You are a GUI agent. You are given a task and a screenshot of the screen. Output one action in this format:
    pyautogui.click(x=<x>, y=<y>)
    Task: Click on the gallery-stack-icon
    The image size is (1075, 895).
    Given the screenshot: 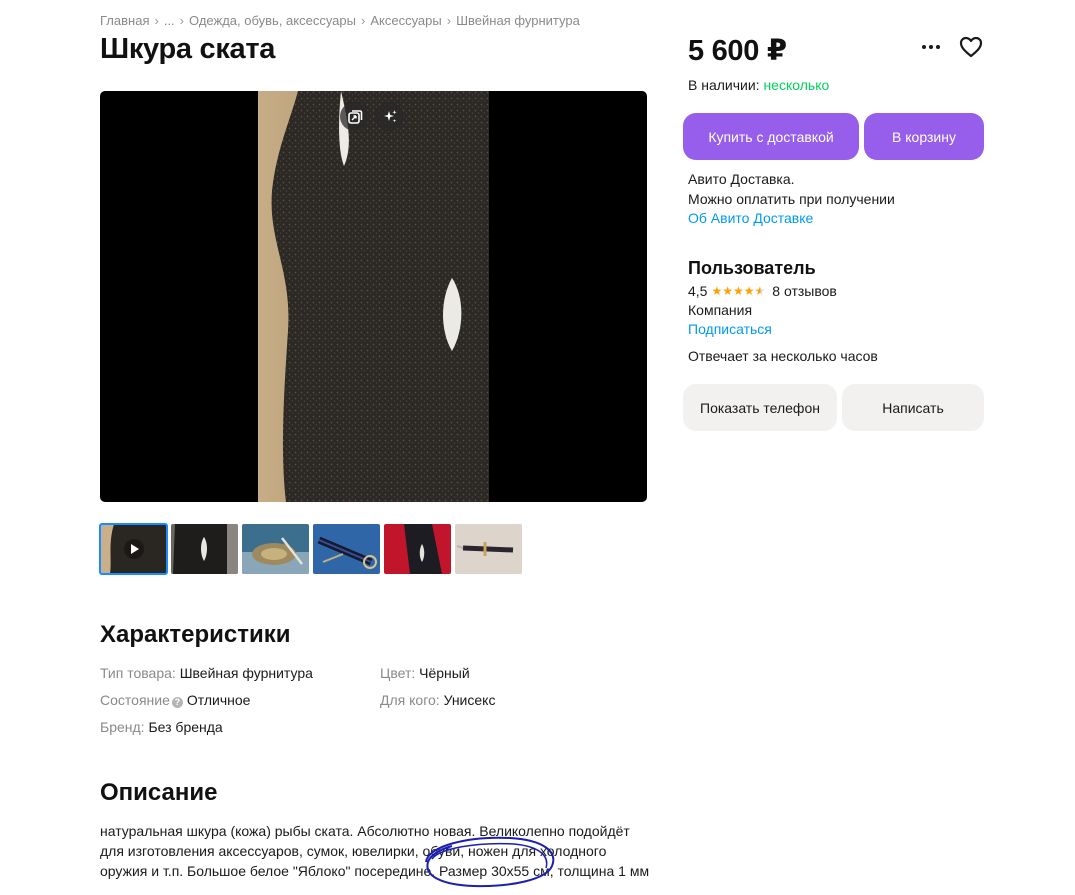 What is the action you would take?
    pyautogui.click(x=354, y=116)
    